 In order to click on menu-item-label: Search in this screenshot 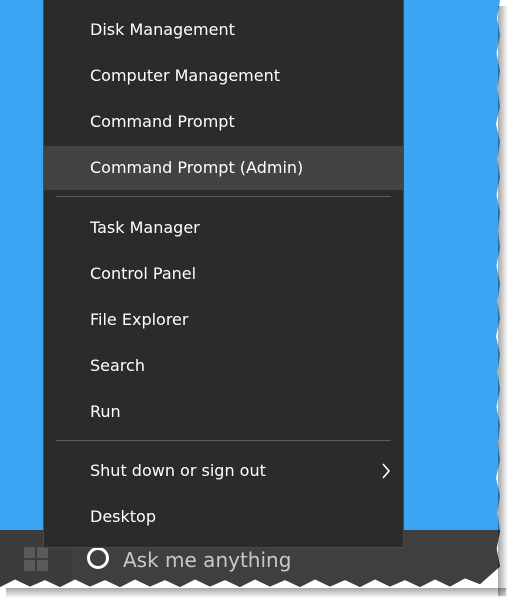, I will do `click(117, 365)`.